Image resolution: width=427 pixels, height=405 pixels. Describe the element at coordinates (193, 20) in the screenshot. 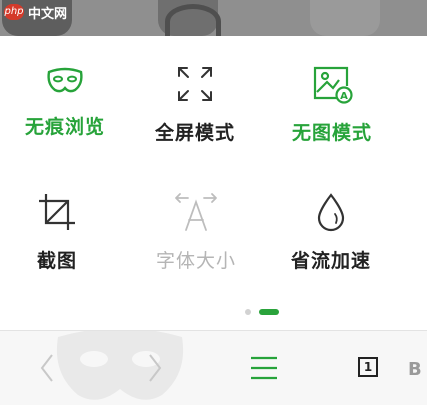

I see `background-ring-shape` at that location.